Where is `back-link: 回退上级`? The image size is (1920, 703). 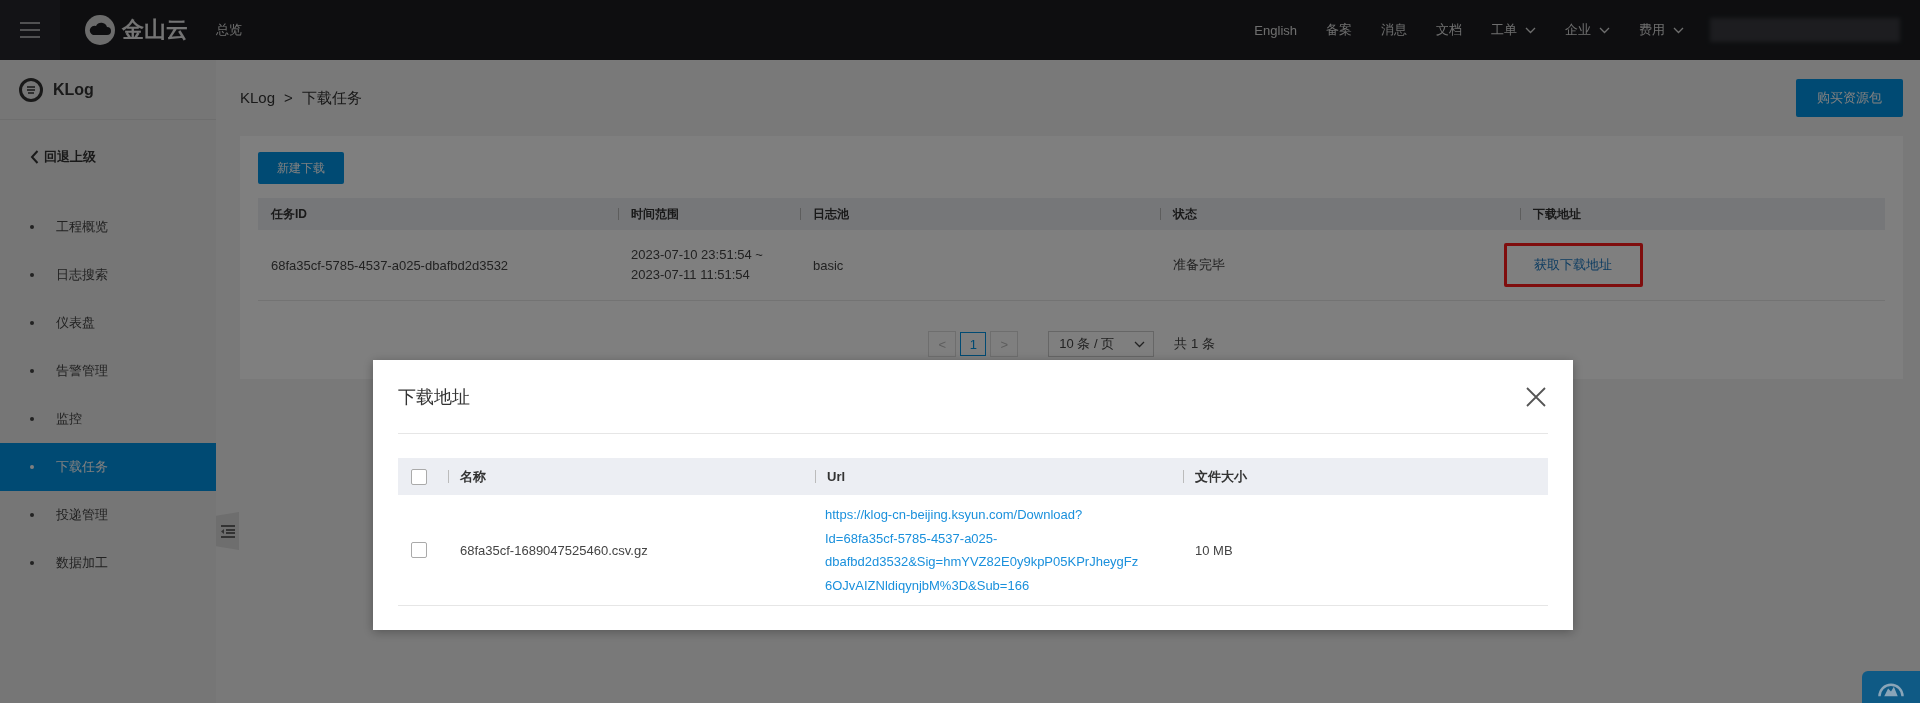
back-link: 回退上级 is located at coordinates (123, 157).